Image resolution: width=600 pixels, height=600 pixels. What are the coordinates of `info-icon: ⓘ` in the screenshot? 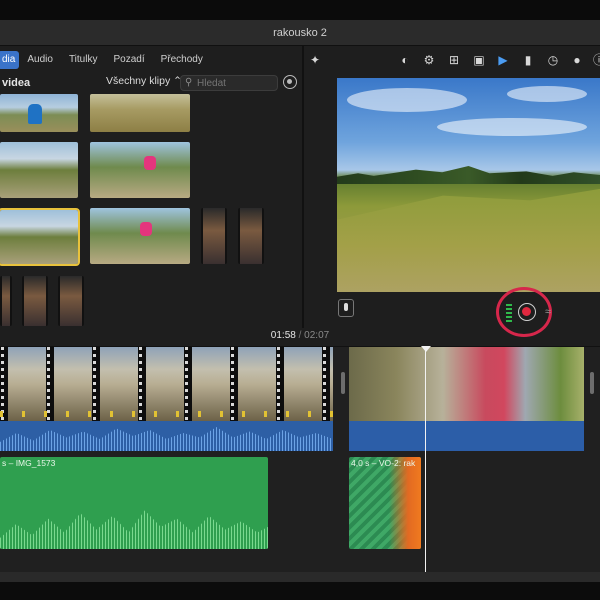 It's located at (596, 60).